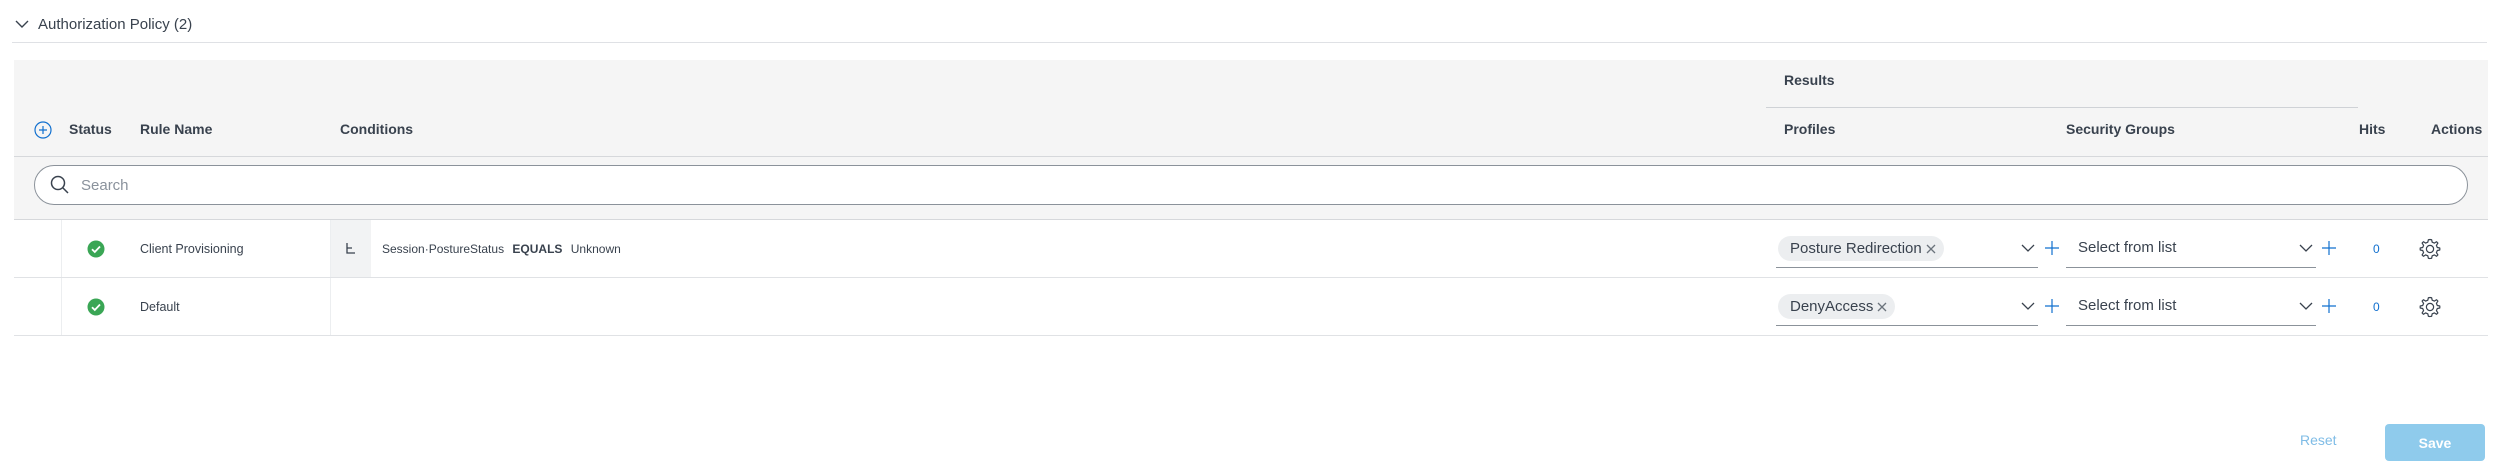 The image size is (2501, 475). I want to click on rule-name: Client Provisioning, so click(192, 249).